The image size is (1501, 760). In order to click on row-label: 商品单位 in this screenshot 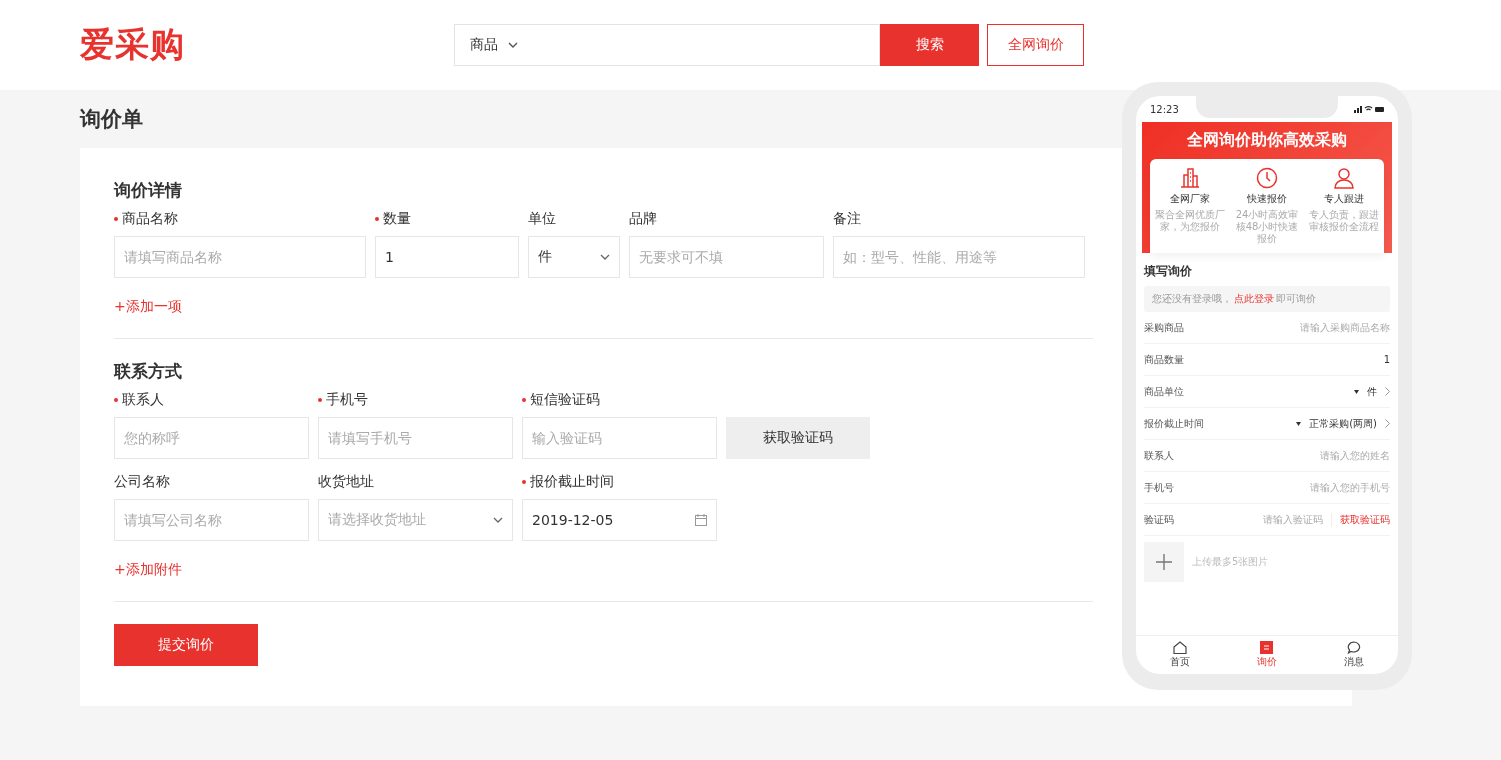, I will do `click(1164, 391)`.